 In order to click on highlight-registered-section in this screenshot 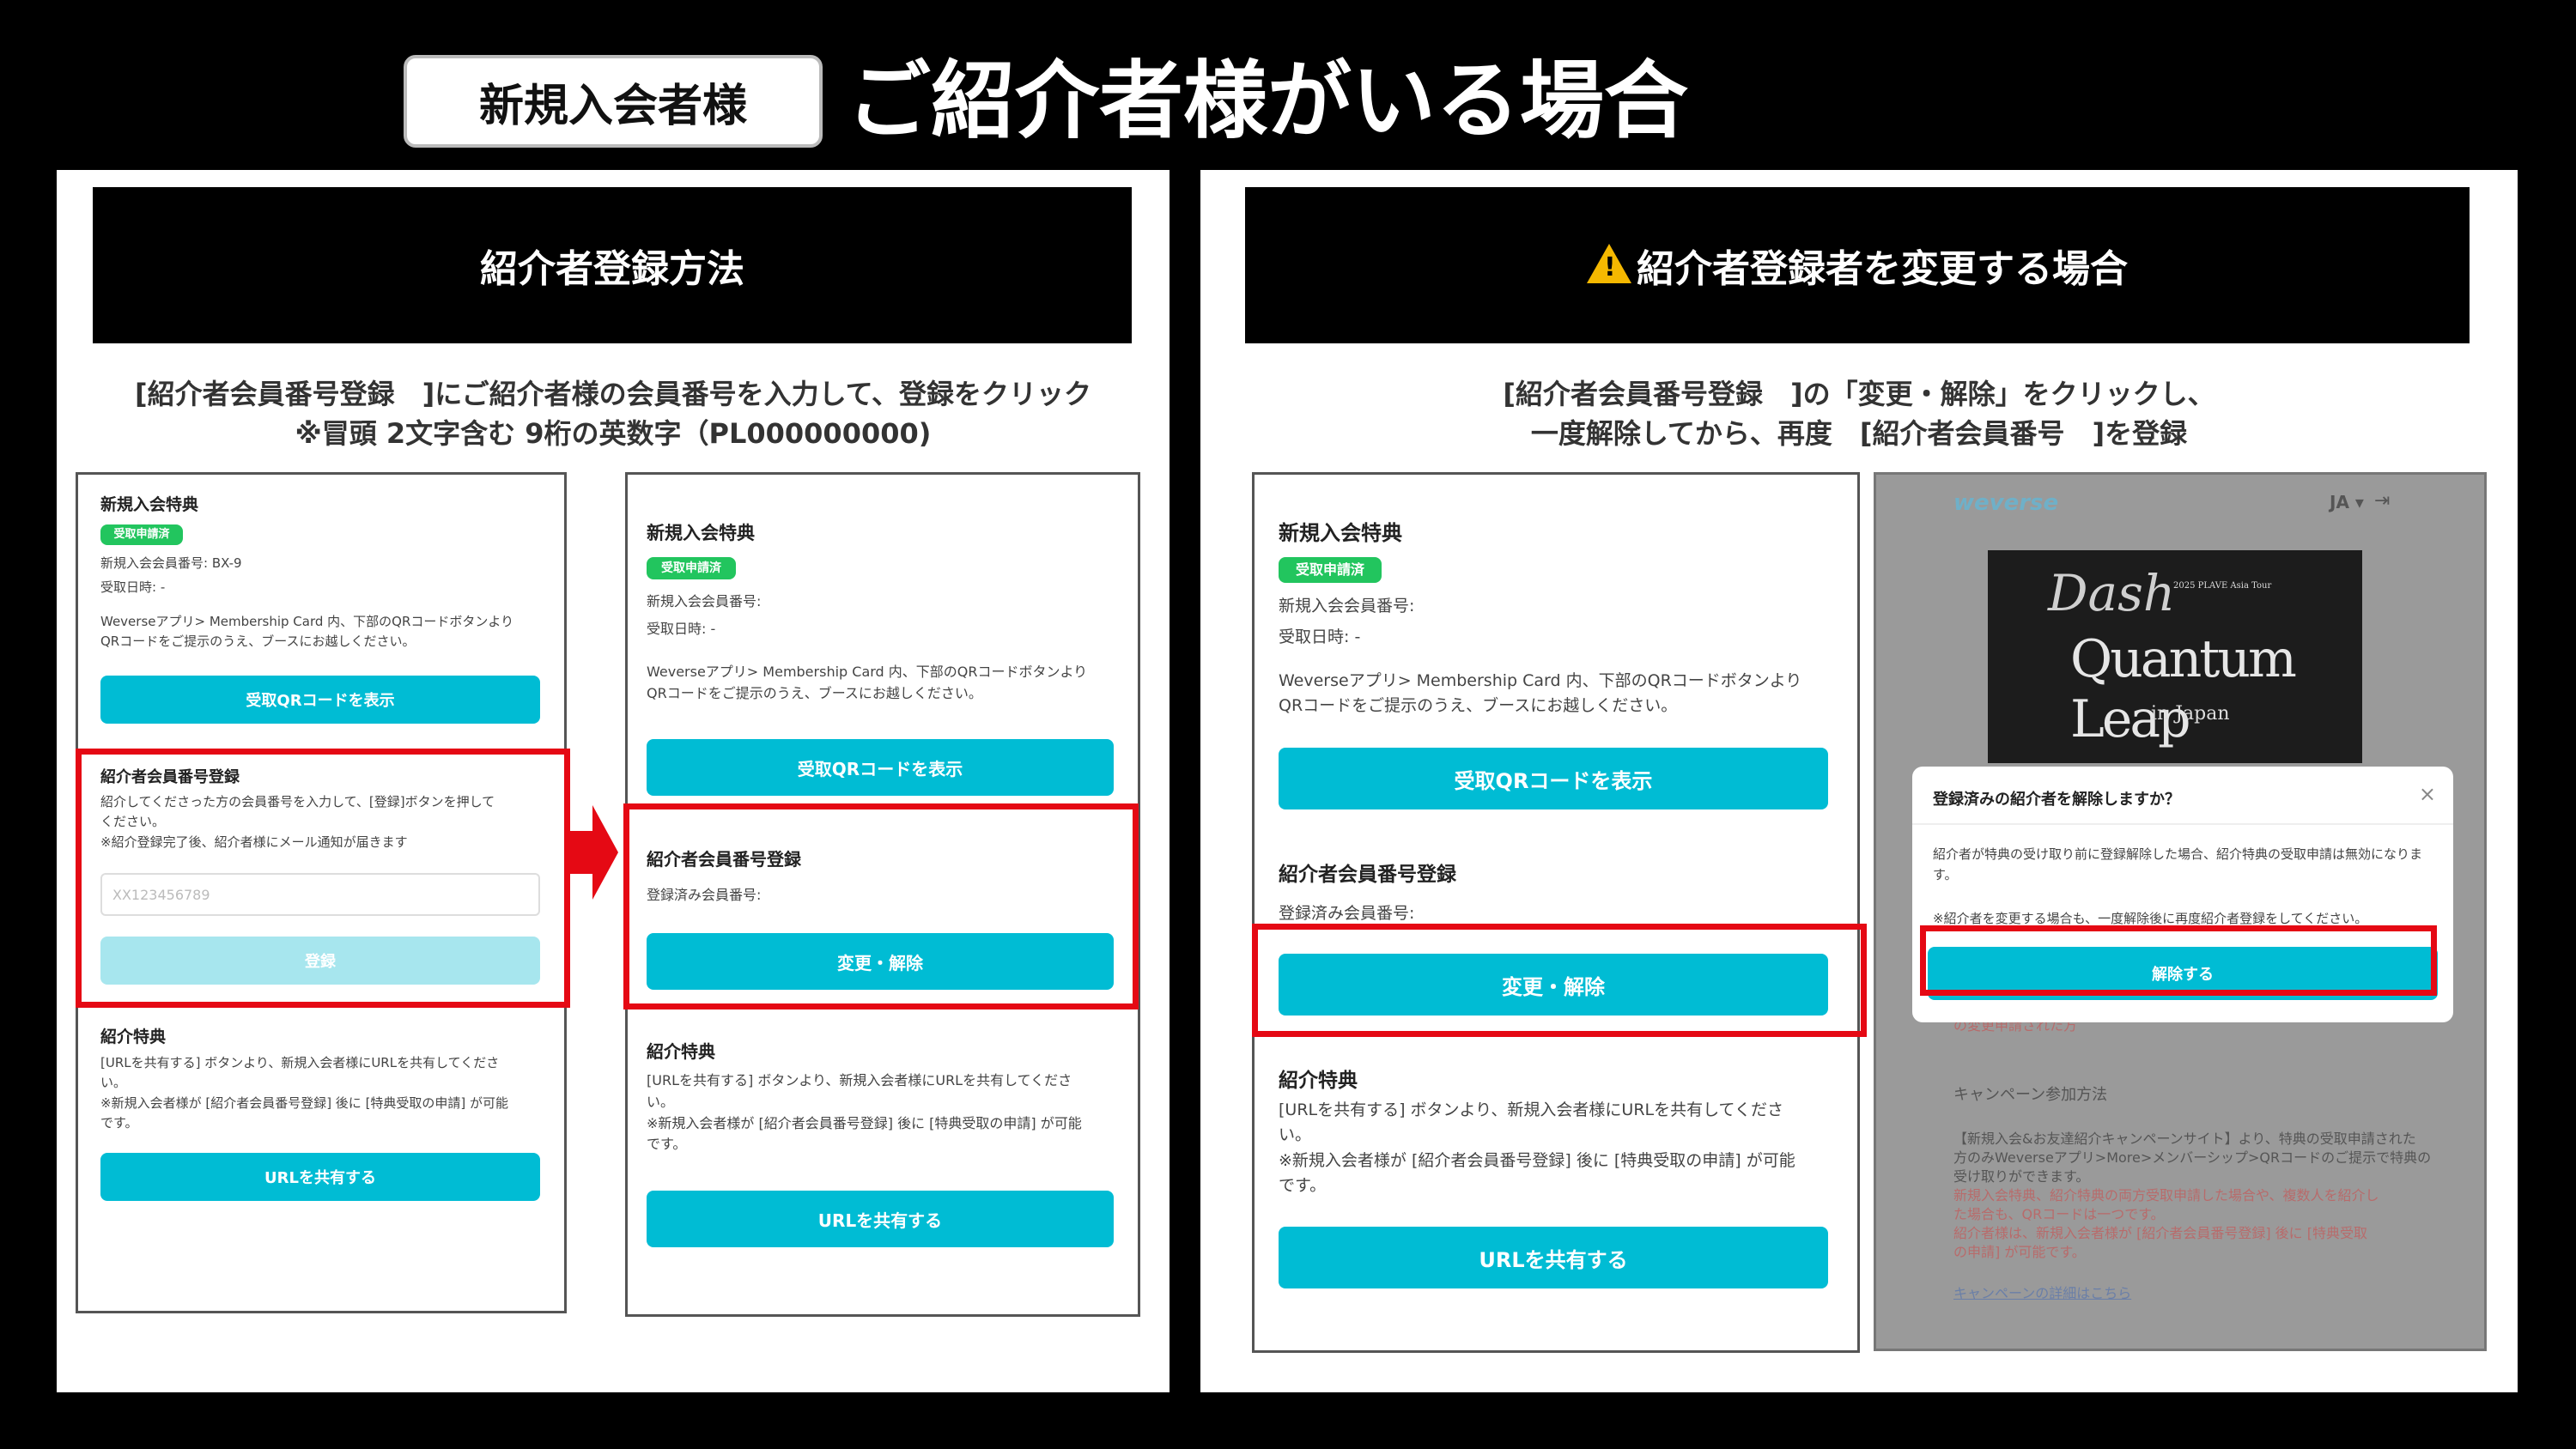, I will do `click(881, 906)`.